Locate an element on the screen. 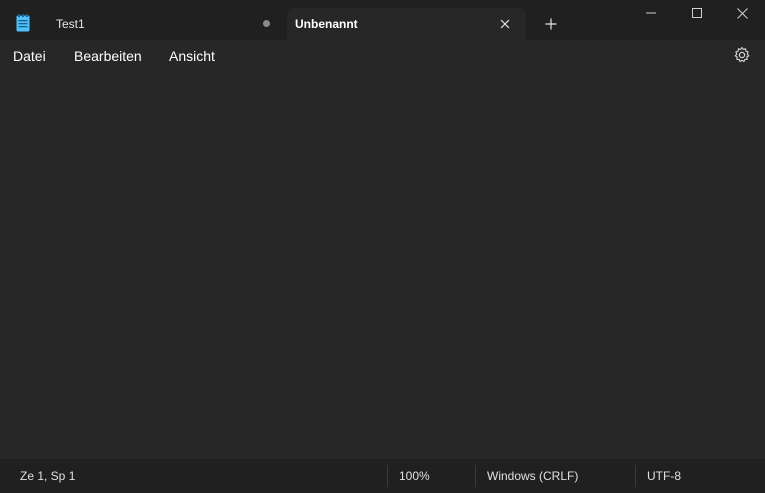  maximize-button is located at coordinates (697, 13).